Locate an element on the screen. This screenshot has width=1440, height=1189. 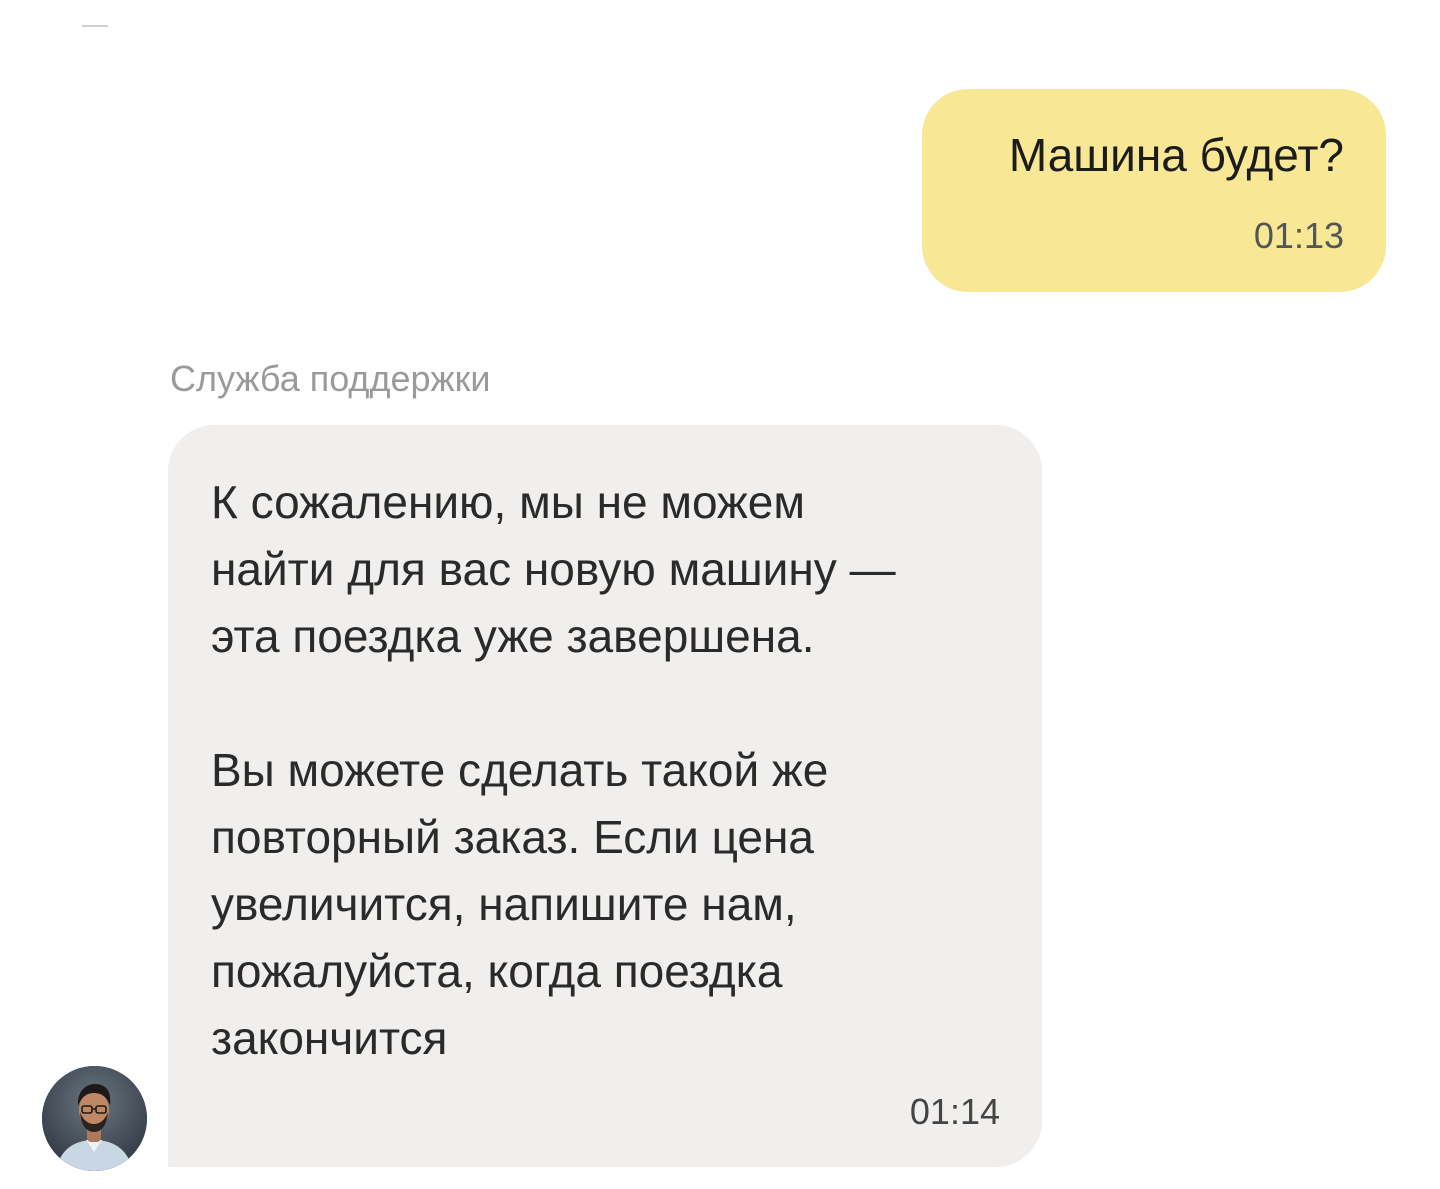
message-line: закончится is located at coordinates (329, 1038).